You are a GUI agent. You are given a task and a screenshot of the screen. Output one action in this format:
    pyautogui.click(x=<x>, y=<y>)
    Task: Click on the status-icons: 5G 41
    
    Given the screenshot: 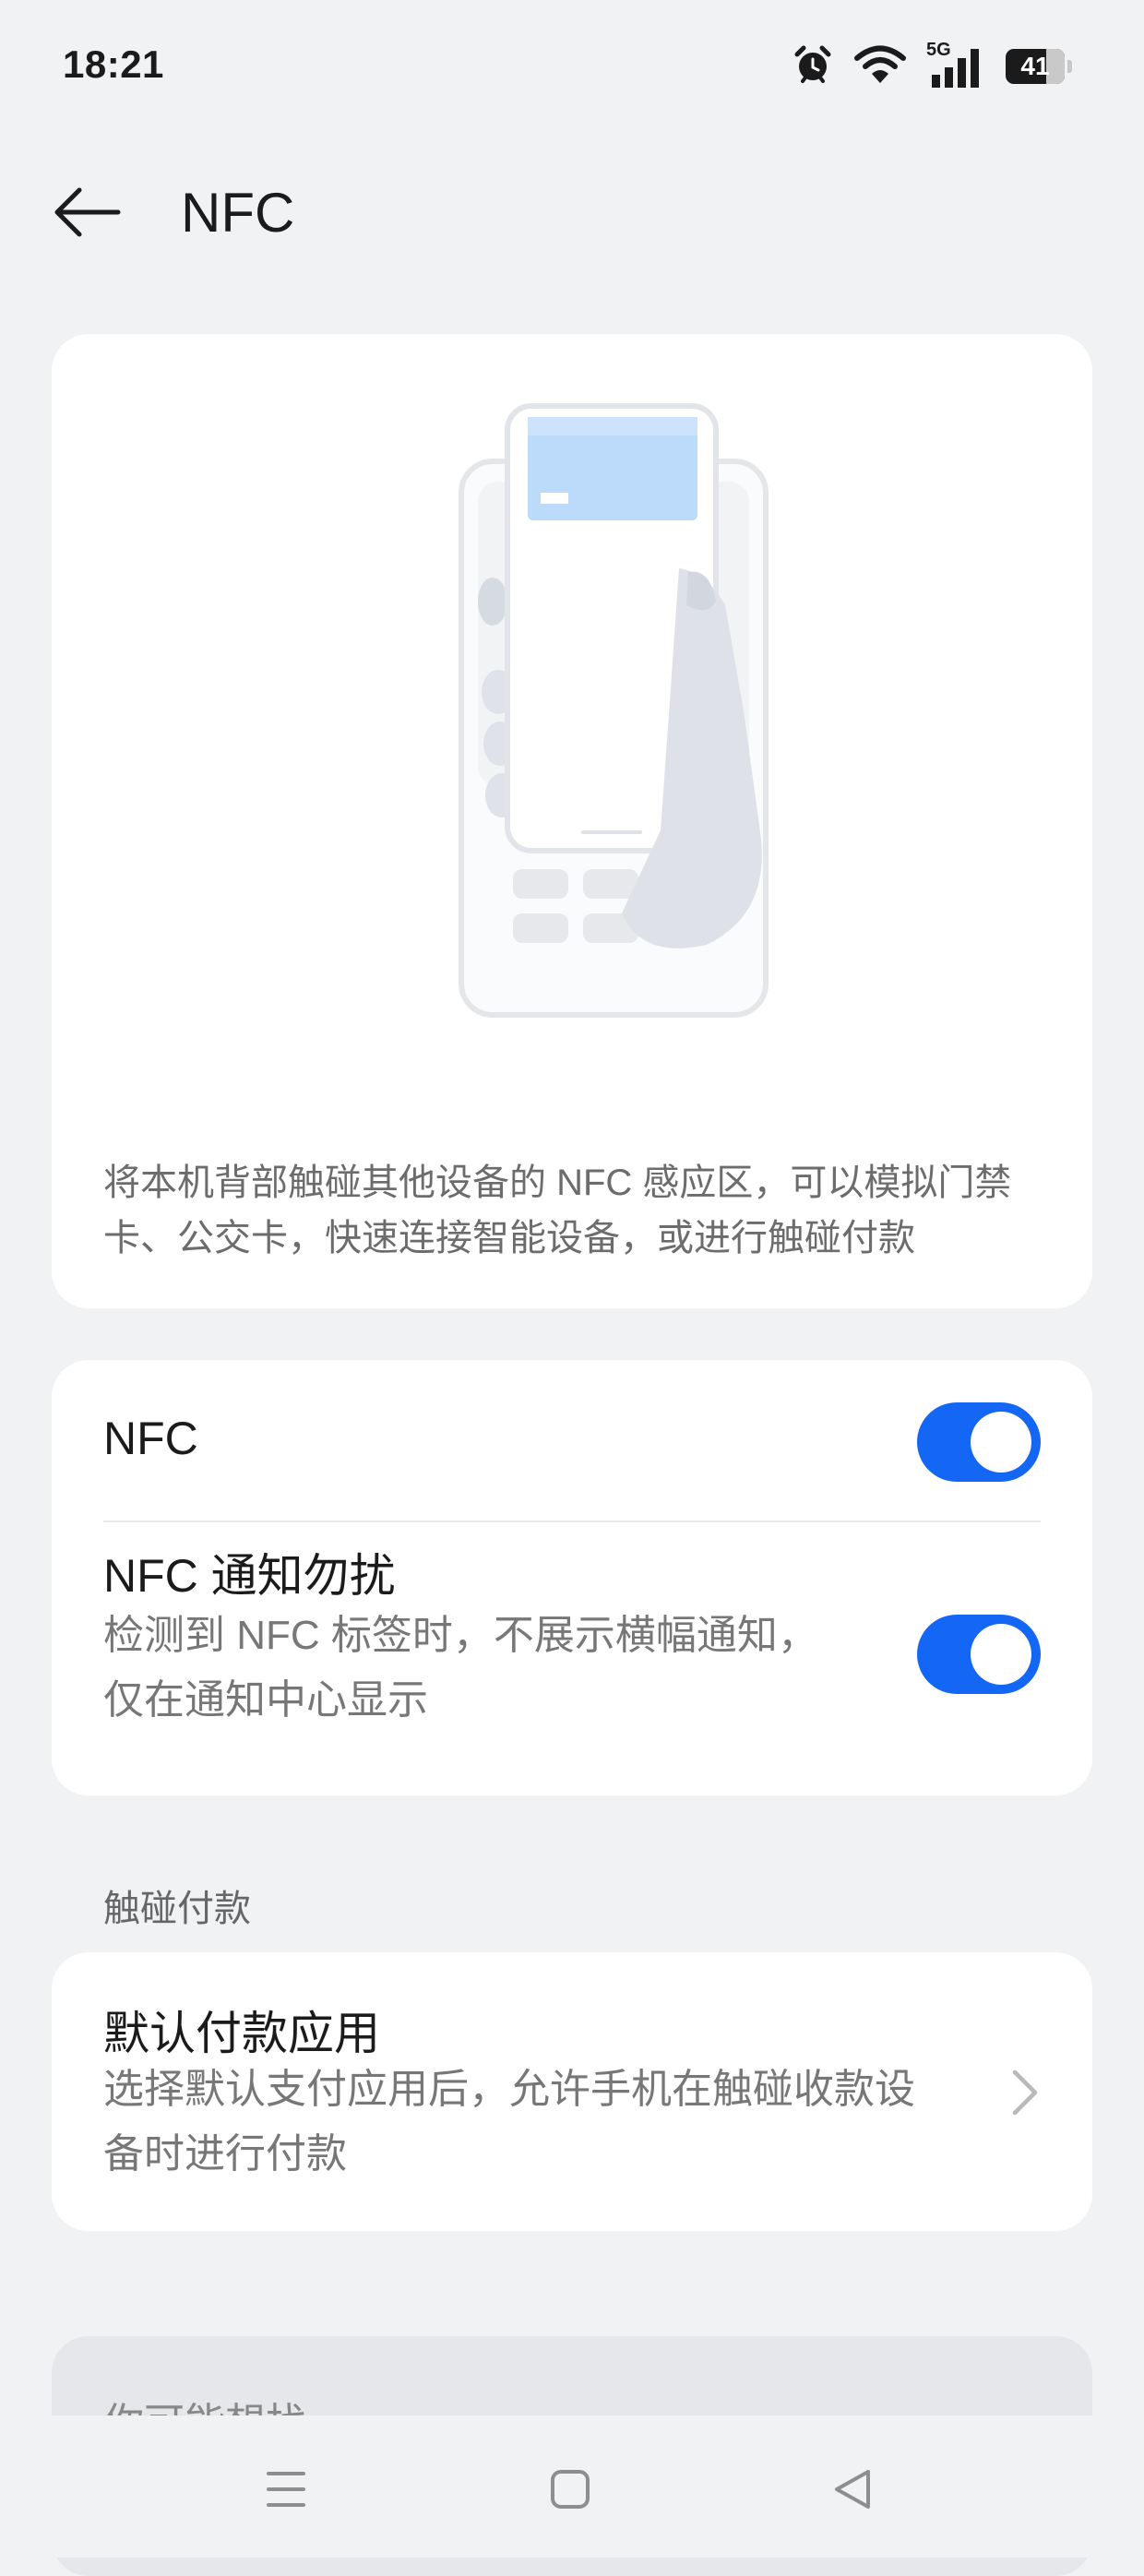 What is the action you would take?
    pyautogui.click(x=932, y=66)
    